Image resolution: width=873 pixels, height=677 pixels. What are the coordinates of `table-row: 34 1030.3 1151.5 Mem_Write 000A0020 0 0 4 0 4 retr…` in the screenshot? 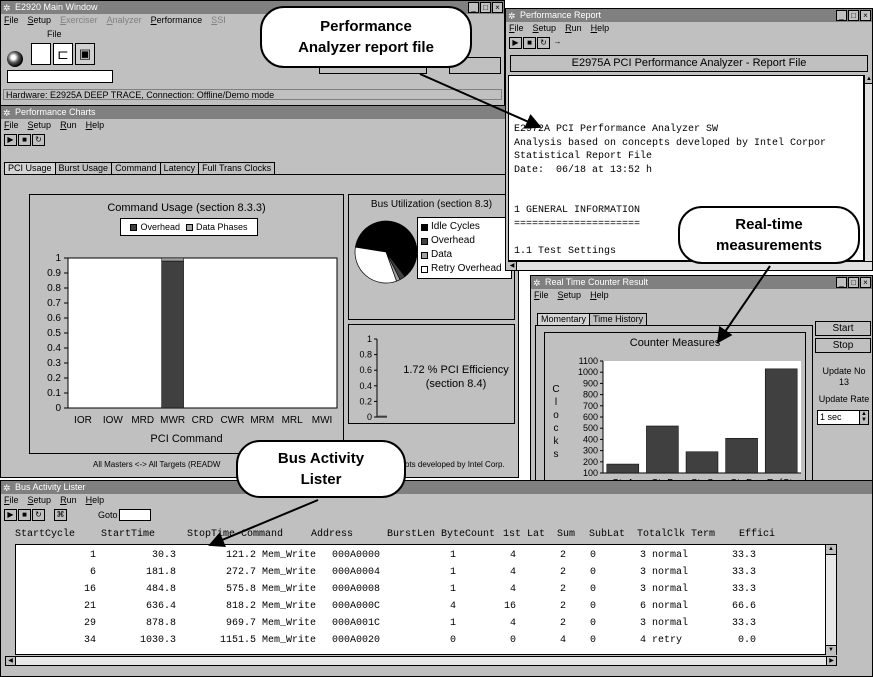 It's located at (426, 640).